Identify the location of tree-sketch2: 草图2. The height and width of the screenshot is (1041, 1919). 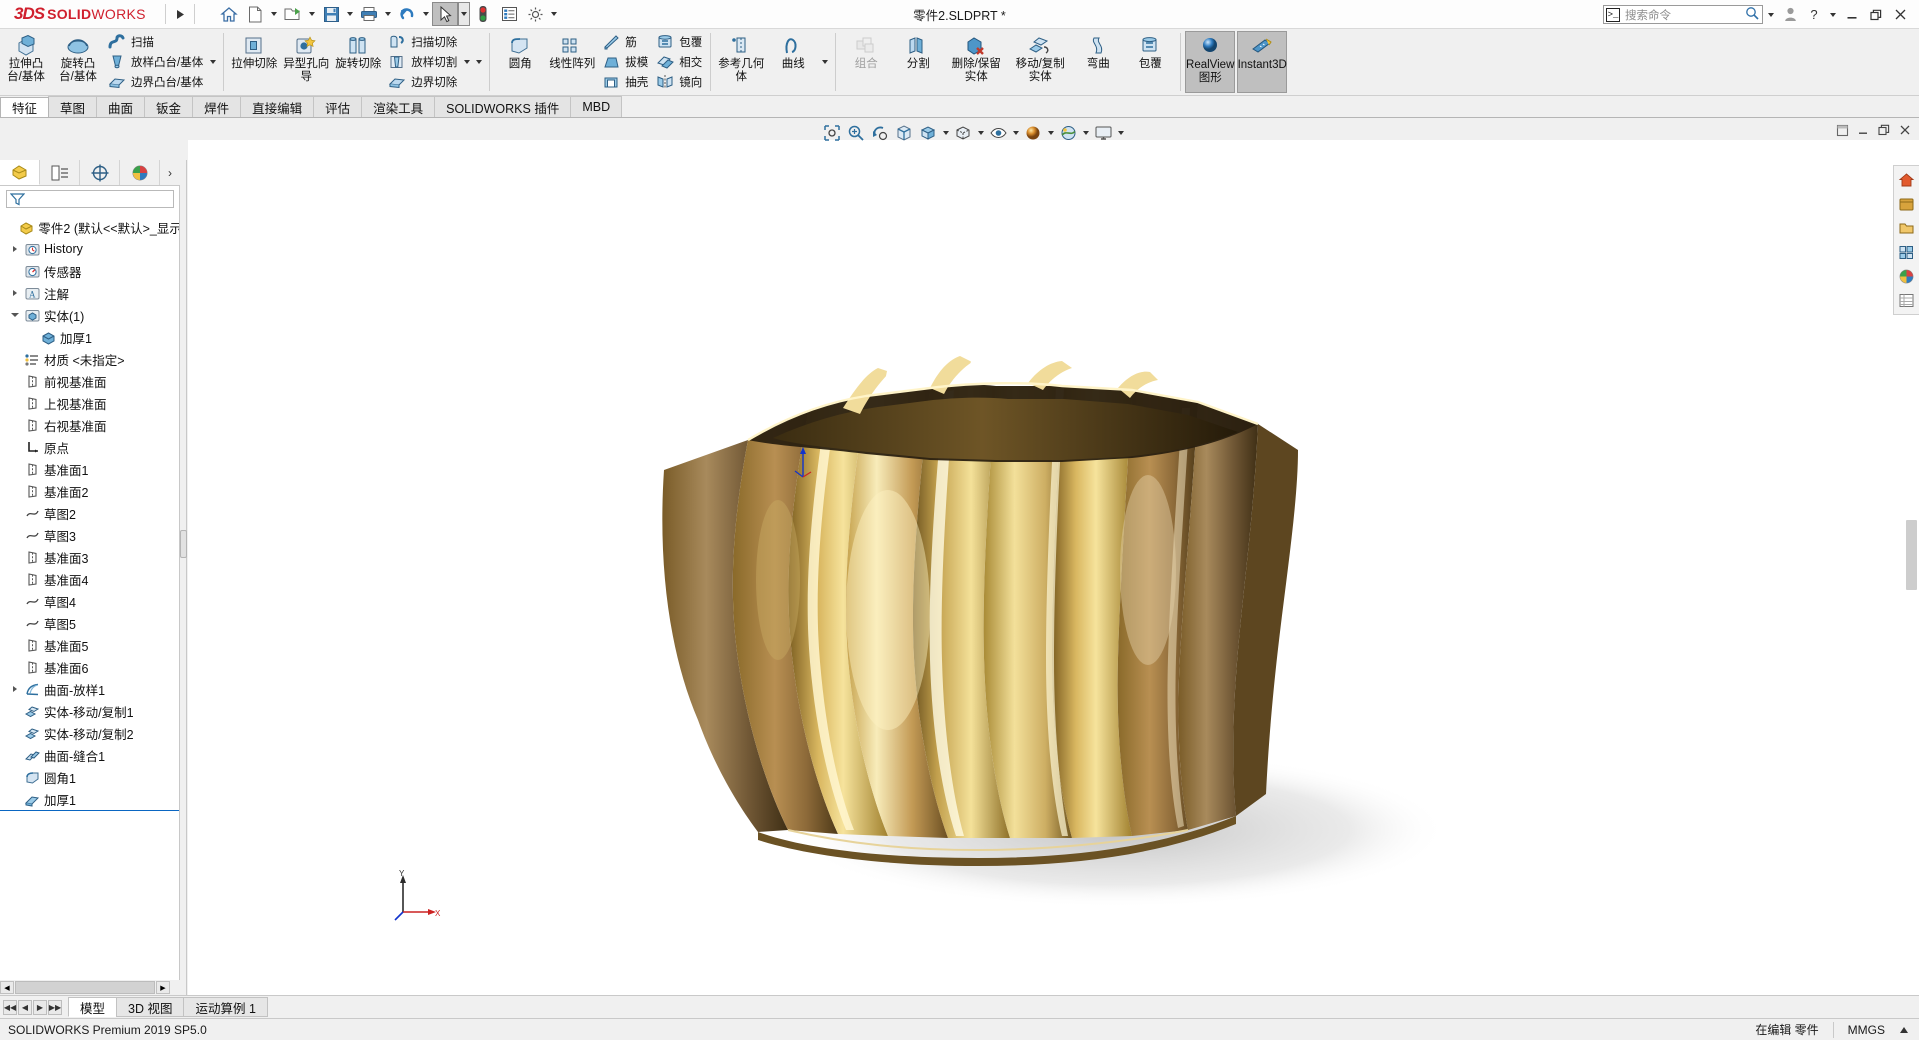
(89, 513).